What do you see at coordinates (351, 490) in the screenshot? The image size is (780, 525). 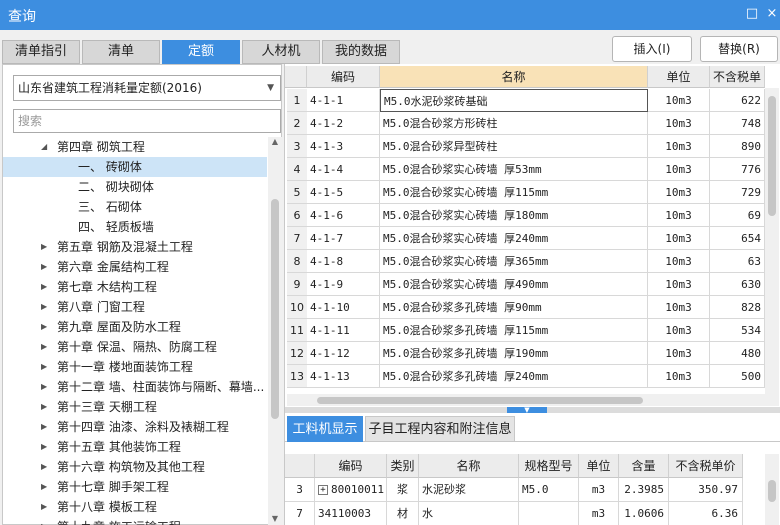 I see `cell-code: +80010011` at bounding box center [351, 490].